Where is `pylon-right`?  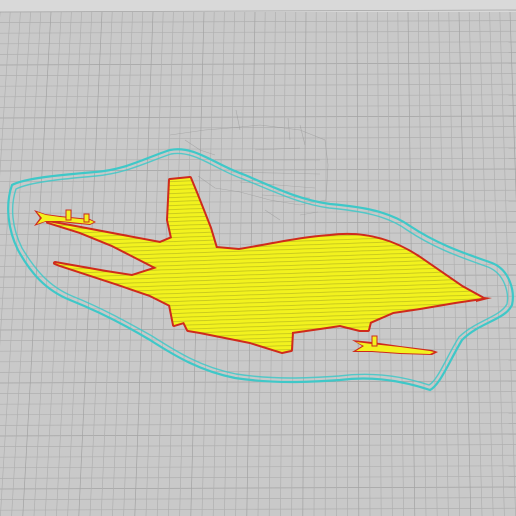 pylon-right is located at coordinates (86, 218).